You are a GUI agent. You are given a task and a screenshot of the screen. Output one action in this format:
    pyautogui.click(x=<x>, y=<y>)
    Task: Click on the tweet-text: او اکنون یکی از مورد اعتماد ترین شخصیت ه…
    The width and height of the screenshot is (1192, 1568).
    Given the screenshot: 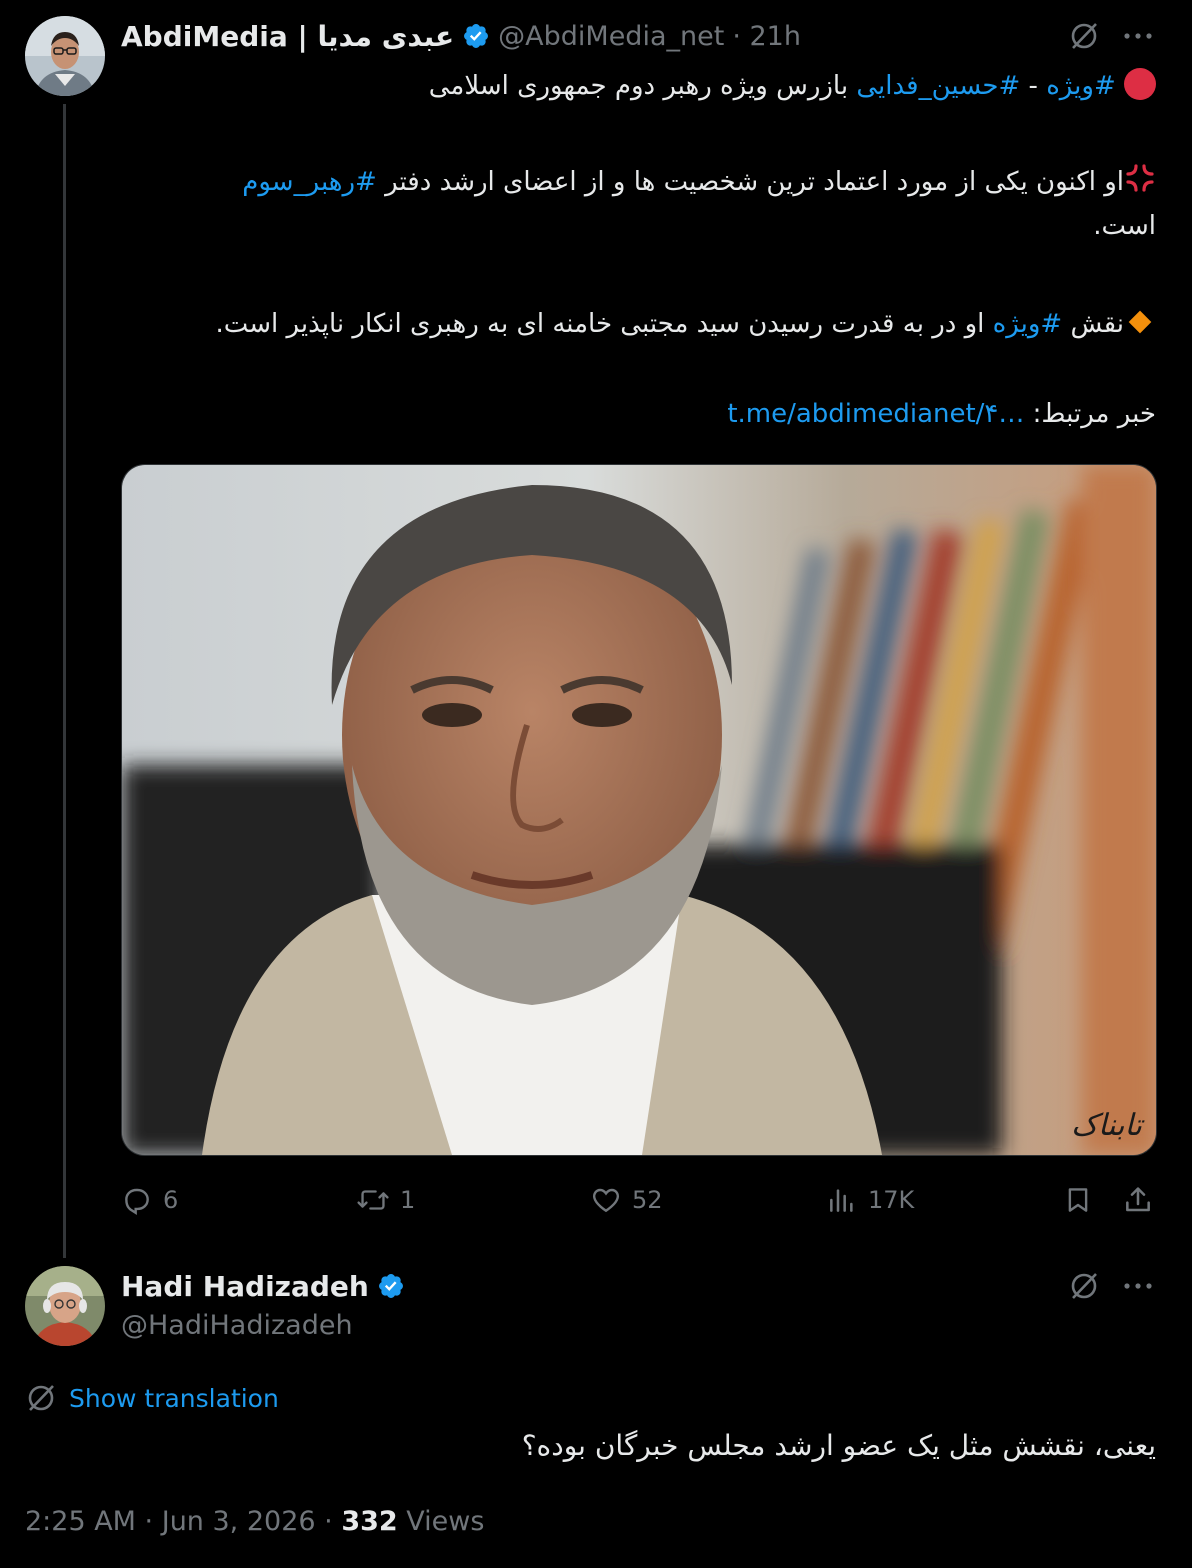 What is the action you would take?
    pyautogui.click(x=750, y=182)
    